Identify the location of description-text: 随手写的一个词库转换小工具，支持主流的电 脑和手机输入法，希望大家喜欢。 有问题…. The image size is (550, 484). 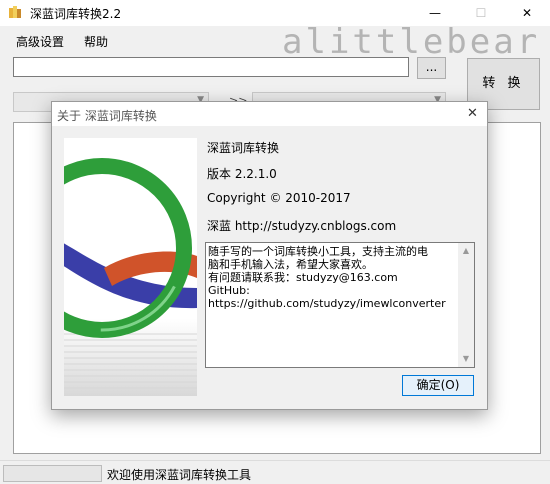
(327, 277).